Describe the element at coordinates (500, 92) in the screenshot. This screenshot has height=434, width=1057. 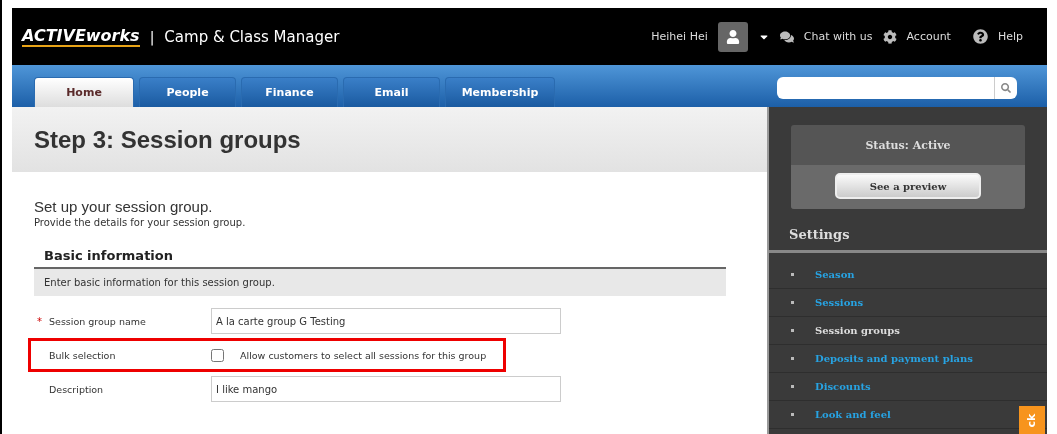
I see `nav-tab: Membership` at that location.